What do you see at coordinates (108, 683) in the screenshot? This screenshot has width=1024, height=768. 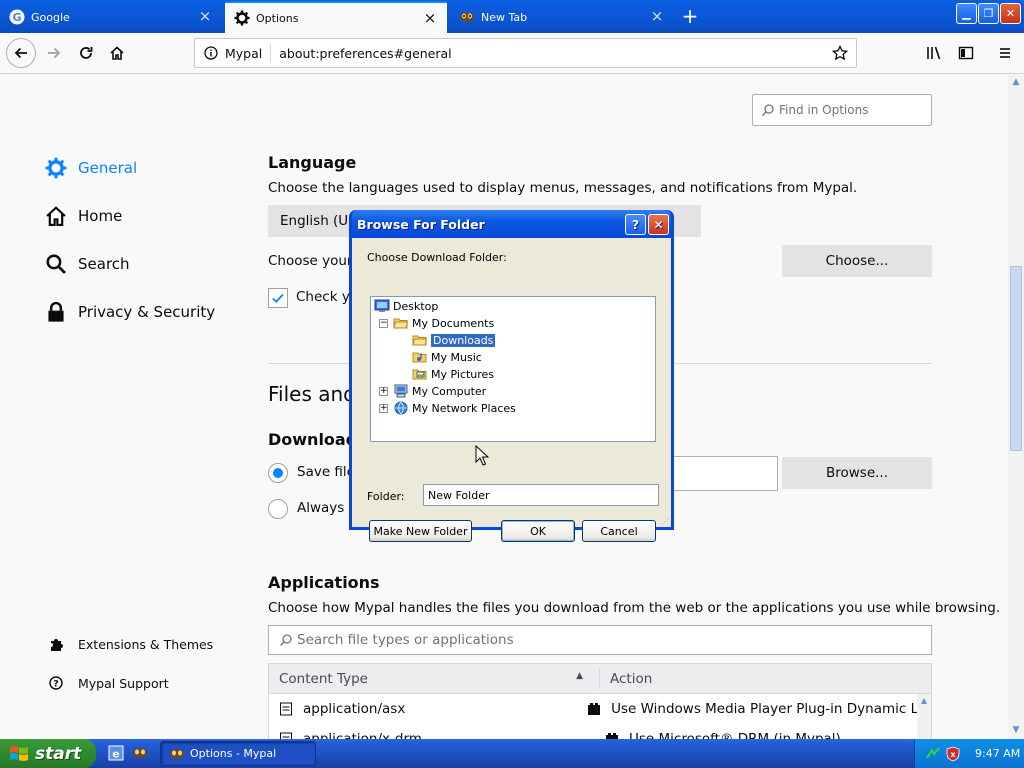 I see `sidebar-mypal-support: ? Mypal Support` at bounding box center [108, 683].